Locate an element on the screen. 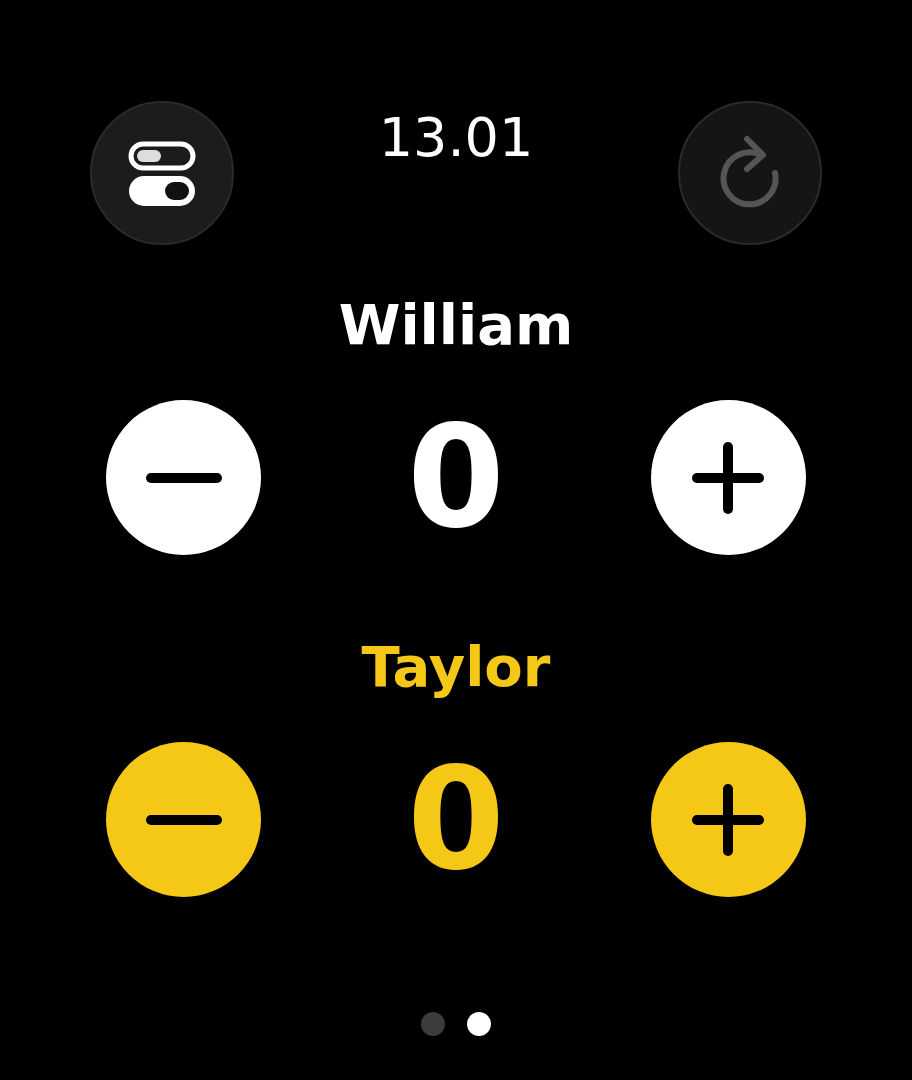 This screenshot has width=912, height=1080. player-name: William is located at coordinates (456, 325).